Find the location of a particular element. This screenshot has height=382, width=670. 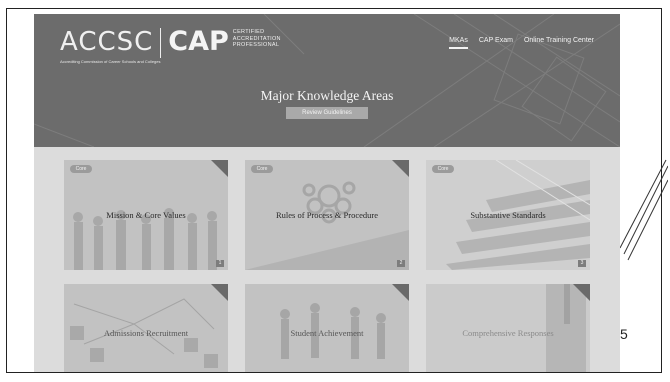

cap-logo-text: CAP is located at coordinates (198, 41).